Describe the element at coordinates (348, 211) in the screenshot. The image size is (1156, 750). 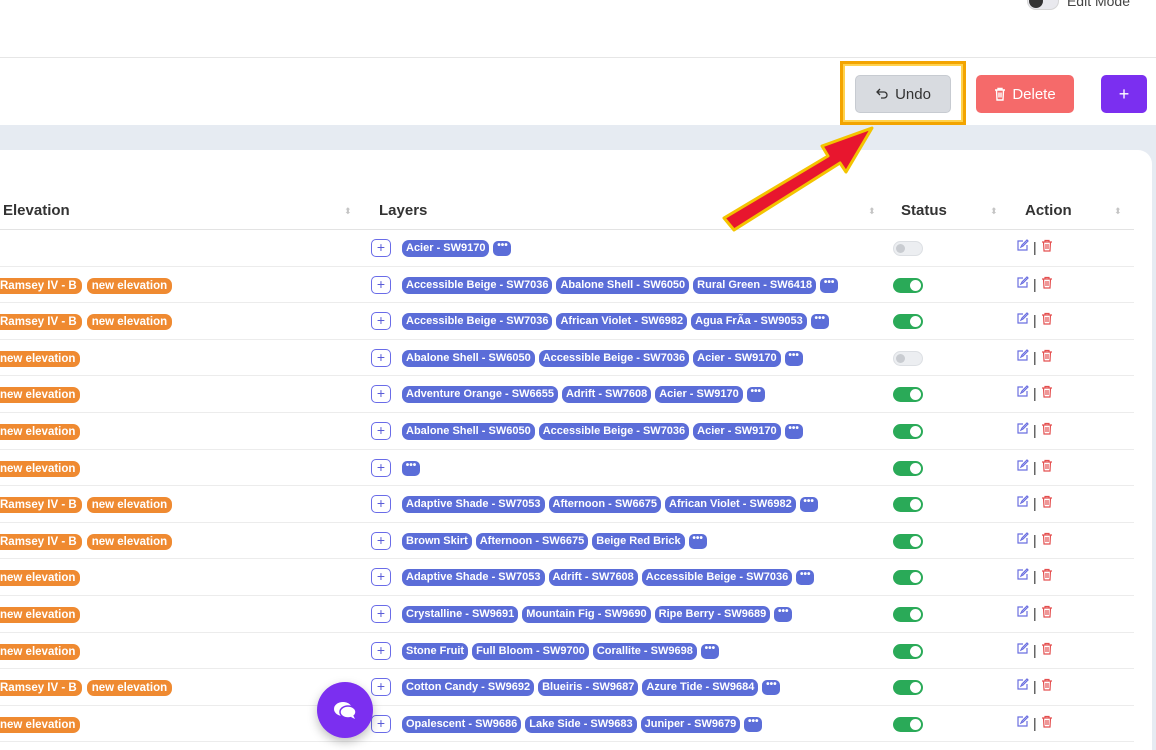
I see `sort-elevation-icon: ⬍` at that location.